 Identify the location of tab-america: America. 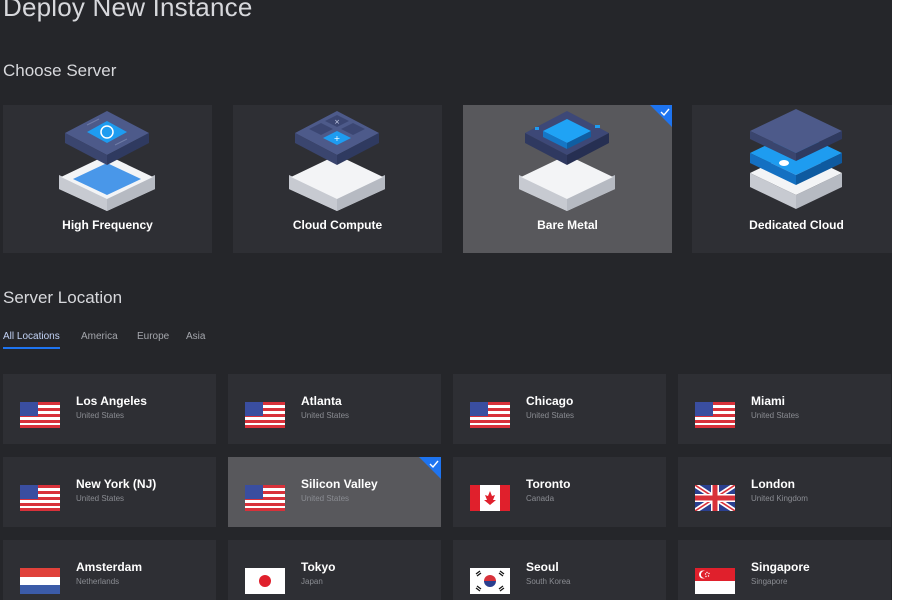
(99, 339).